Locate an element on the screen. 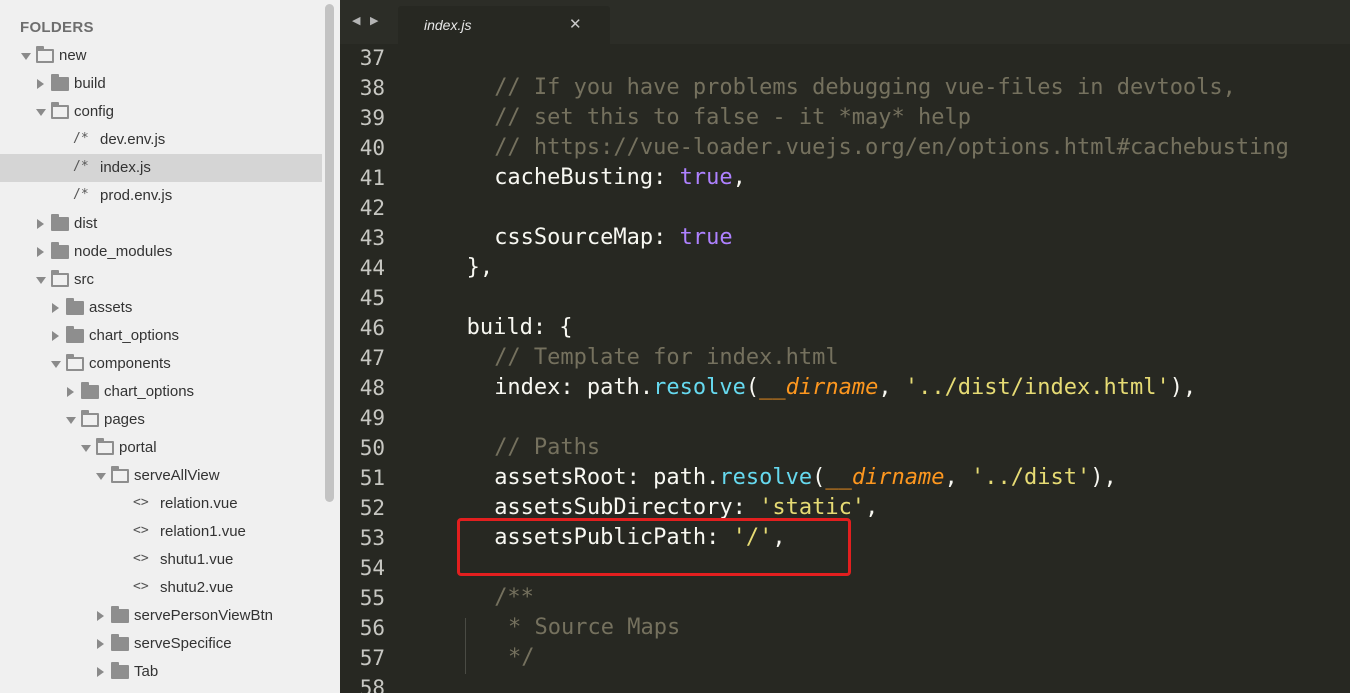 This screenshot has height=693, width=1350. code-token: '../dist' is located at coordinates (1031, 477).